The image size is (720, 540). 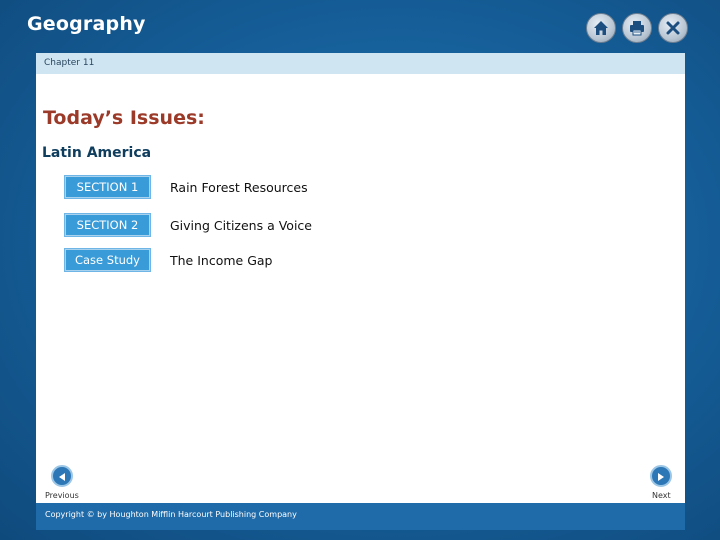 I want to click on next-button, so click(x=661, y=476).